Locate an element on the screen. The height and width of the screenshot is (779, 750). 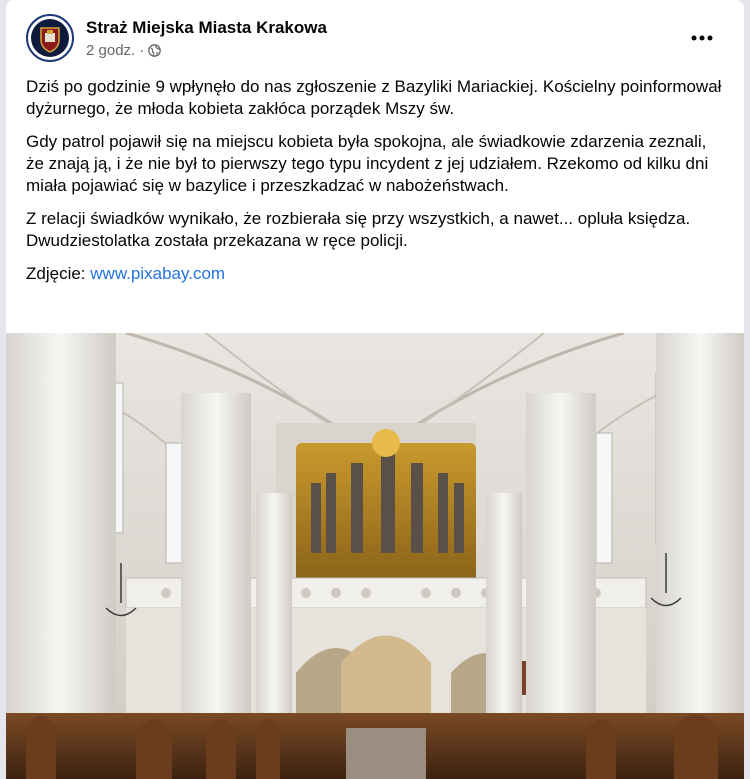
photo-credit-label: Zdjęcie: is located at coordinates (56, 273).